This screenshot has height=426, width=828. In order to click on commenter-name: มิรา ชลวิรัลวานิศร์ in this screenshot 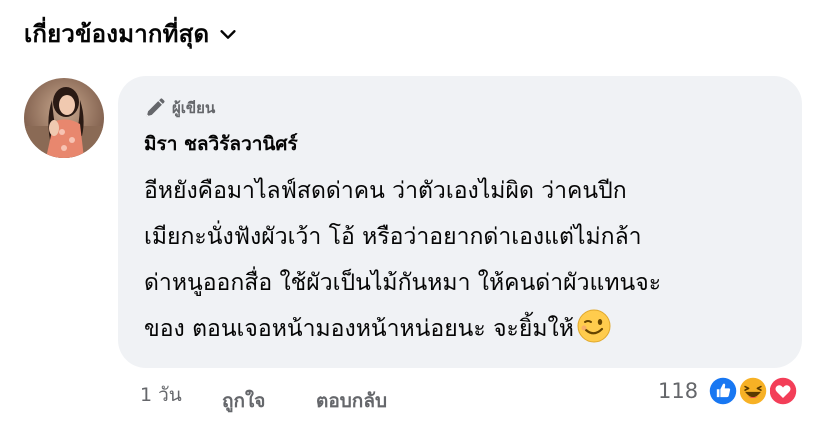, I will do `click(221, 144)`.